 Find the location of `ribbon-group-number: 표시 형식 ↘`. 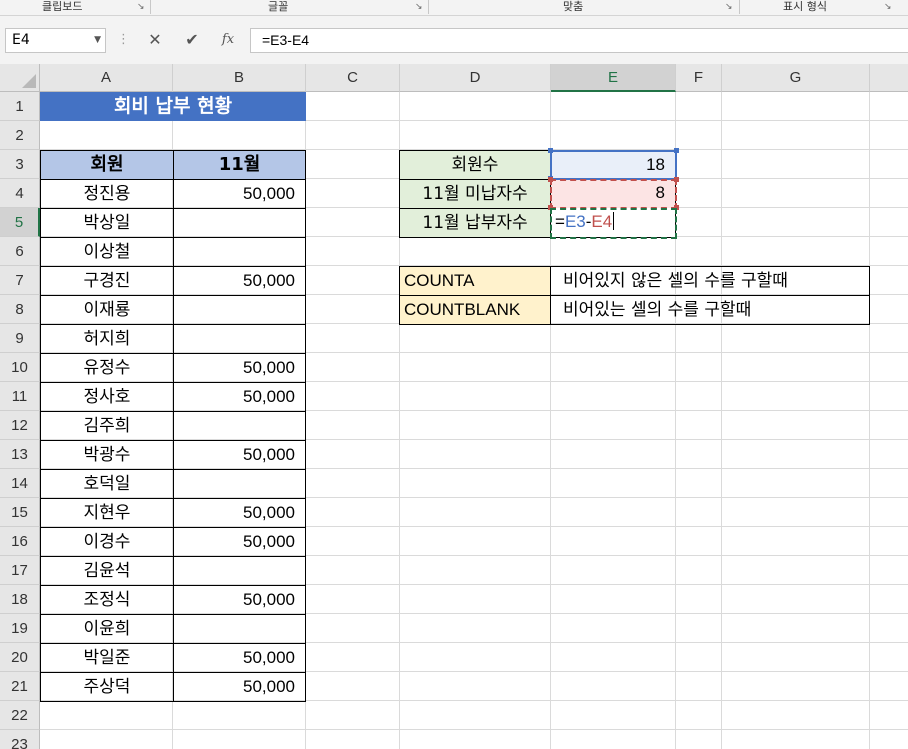

ribbon-group-number: 표시 형식 ↘ is located at coordinates (824, 8).